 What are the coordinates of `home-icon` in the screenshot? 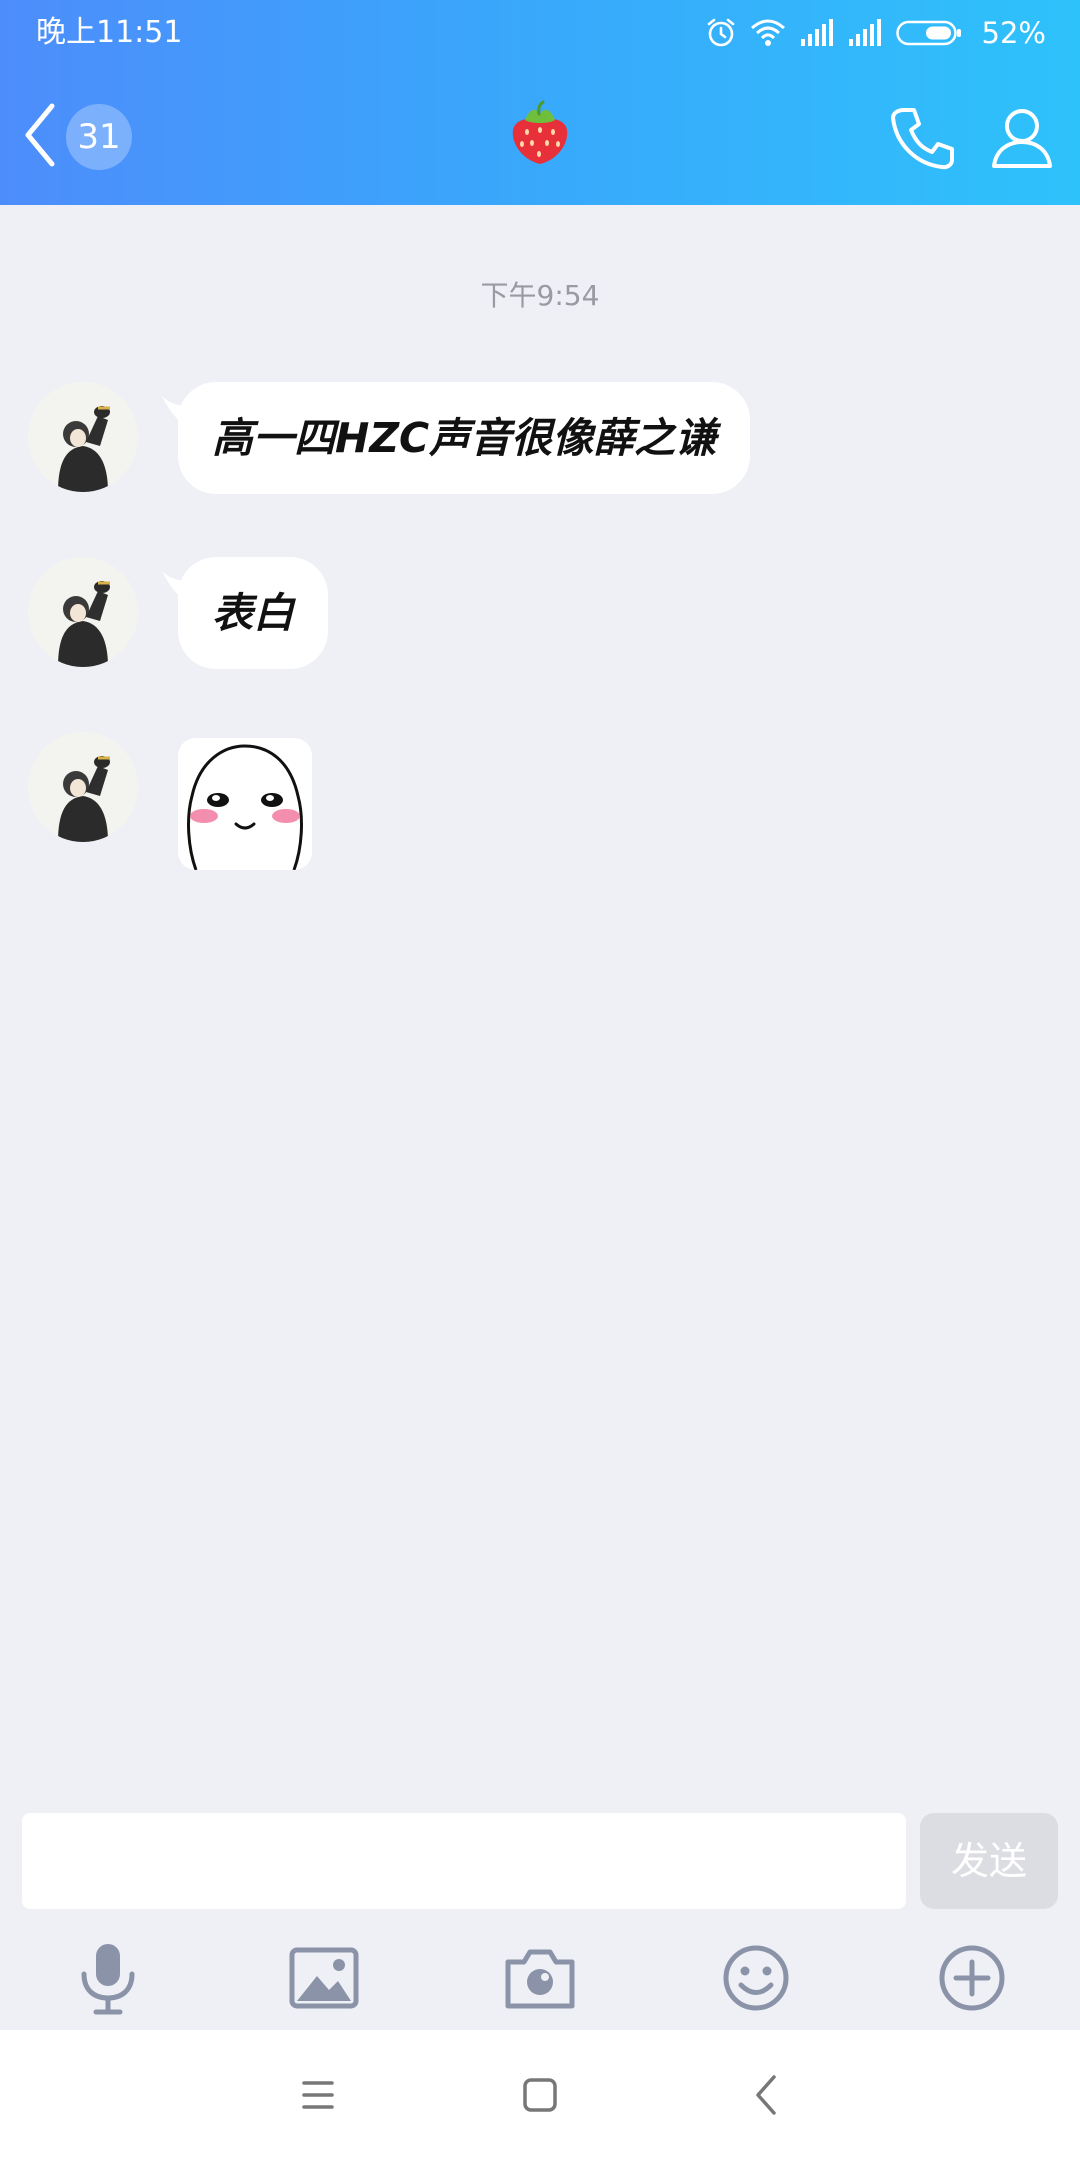 It's located at (540, 2095).